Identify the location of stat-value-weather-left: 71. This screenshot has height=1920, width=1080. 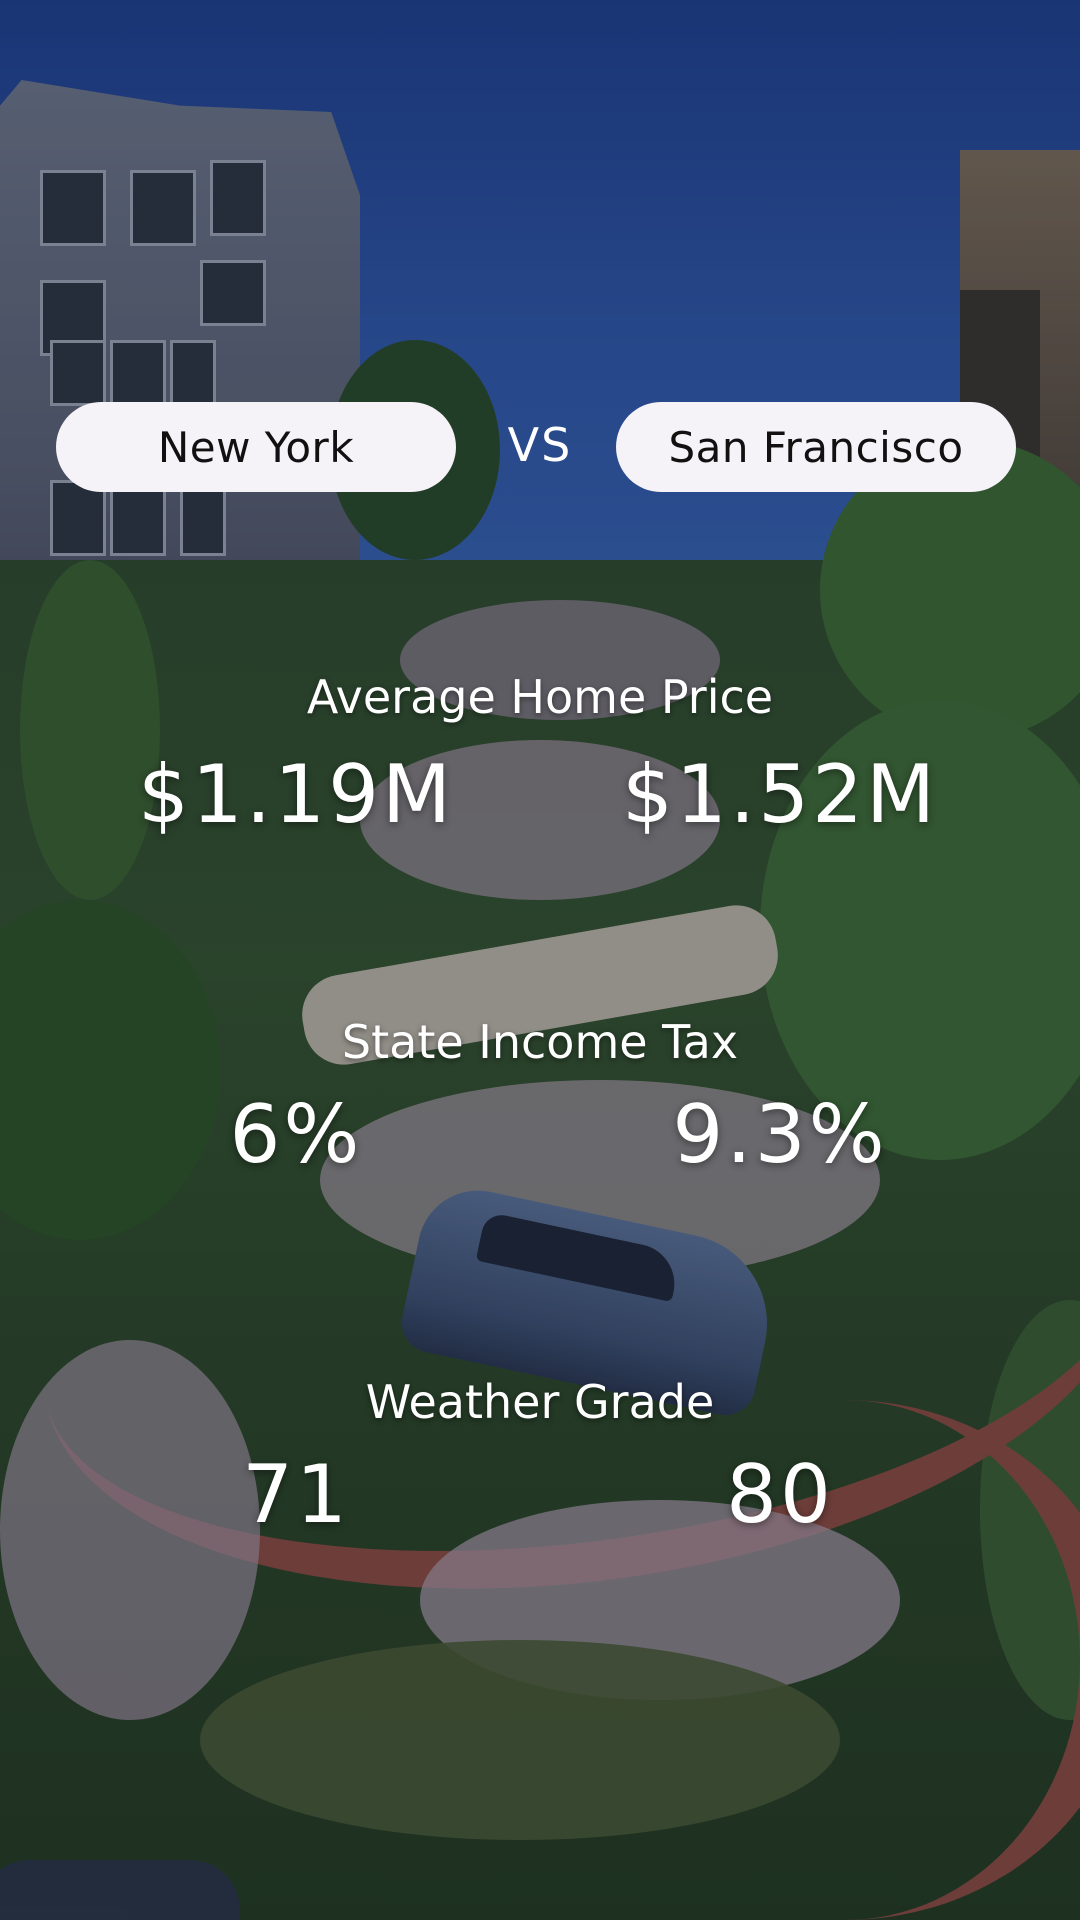
(296, 1494).